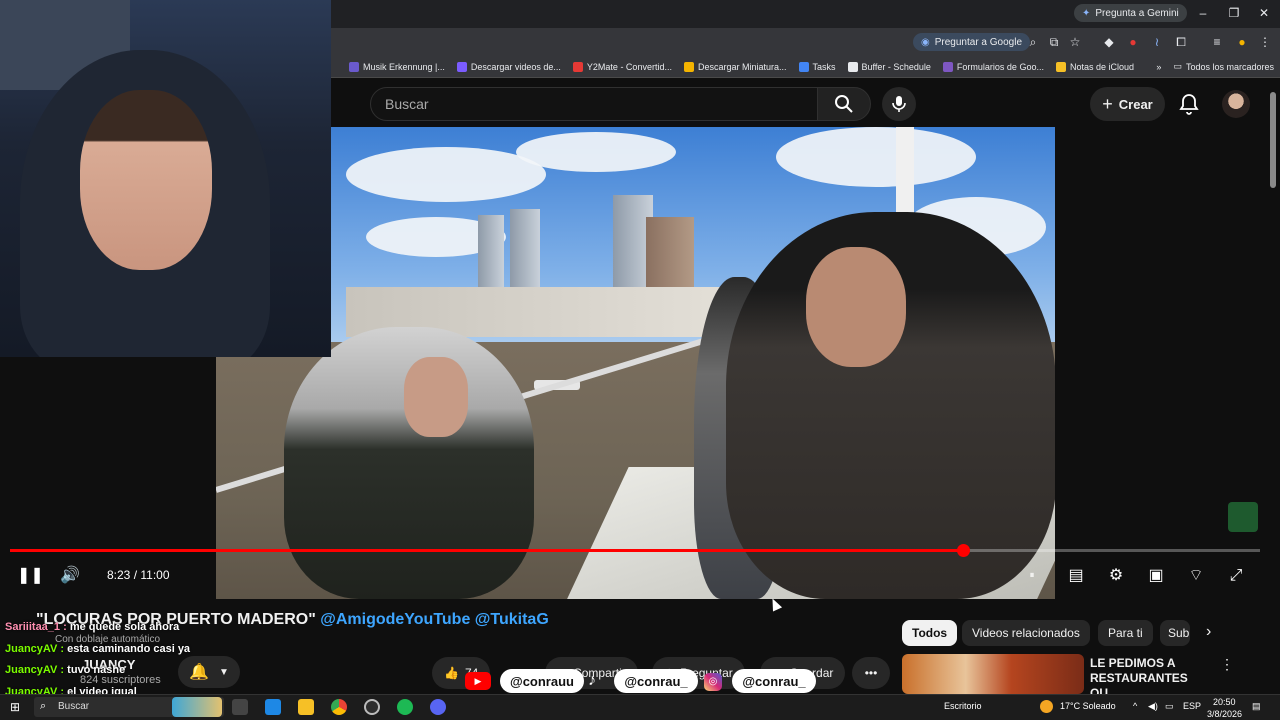 Image resolution: width=1280 pixels, height=720 pixels. Describe the element at coordinates (1054, 42) in the screenshot. I see `install-icon: ⧉` at that location.